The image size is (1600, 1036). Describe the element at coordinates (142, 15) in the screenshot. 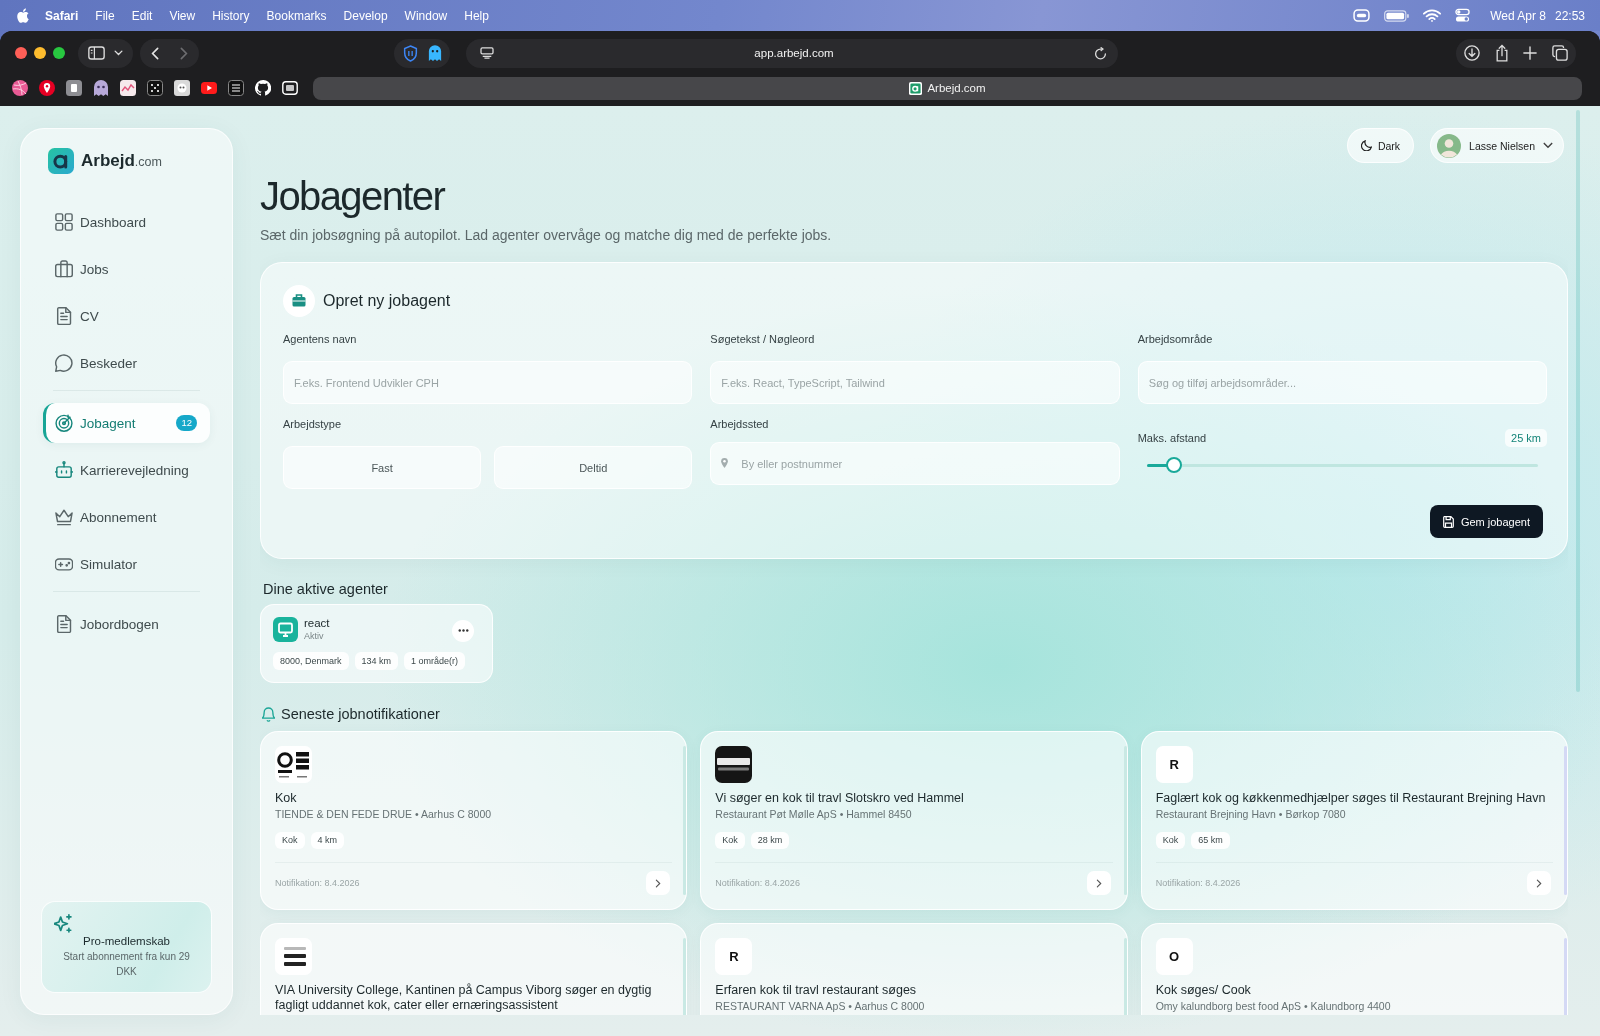

I see `menu-item: Edit` at that location.